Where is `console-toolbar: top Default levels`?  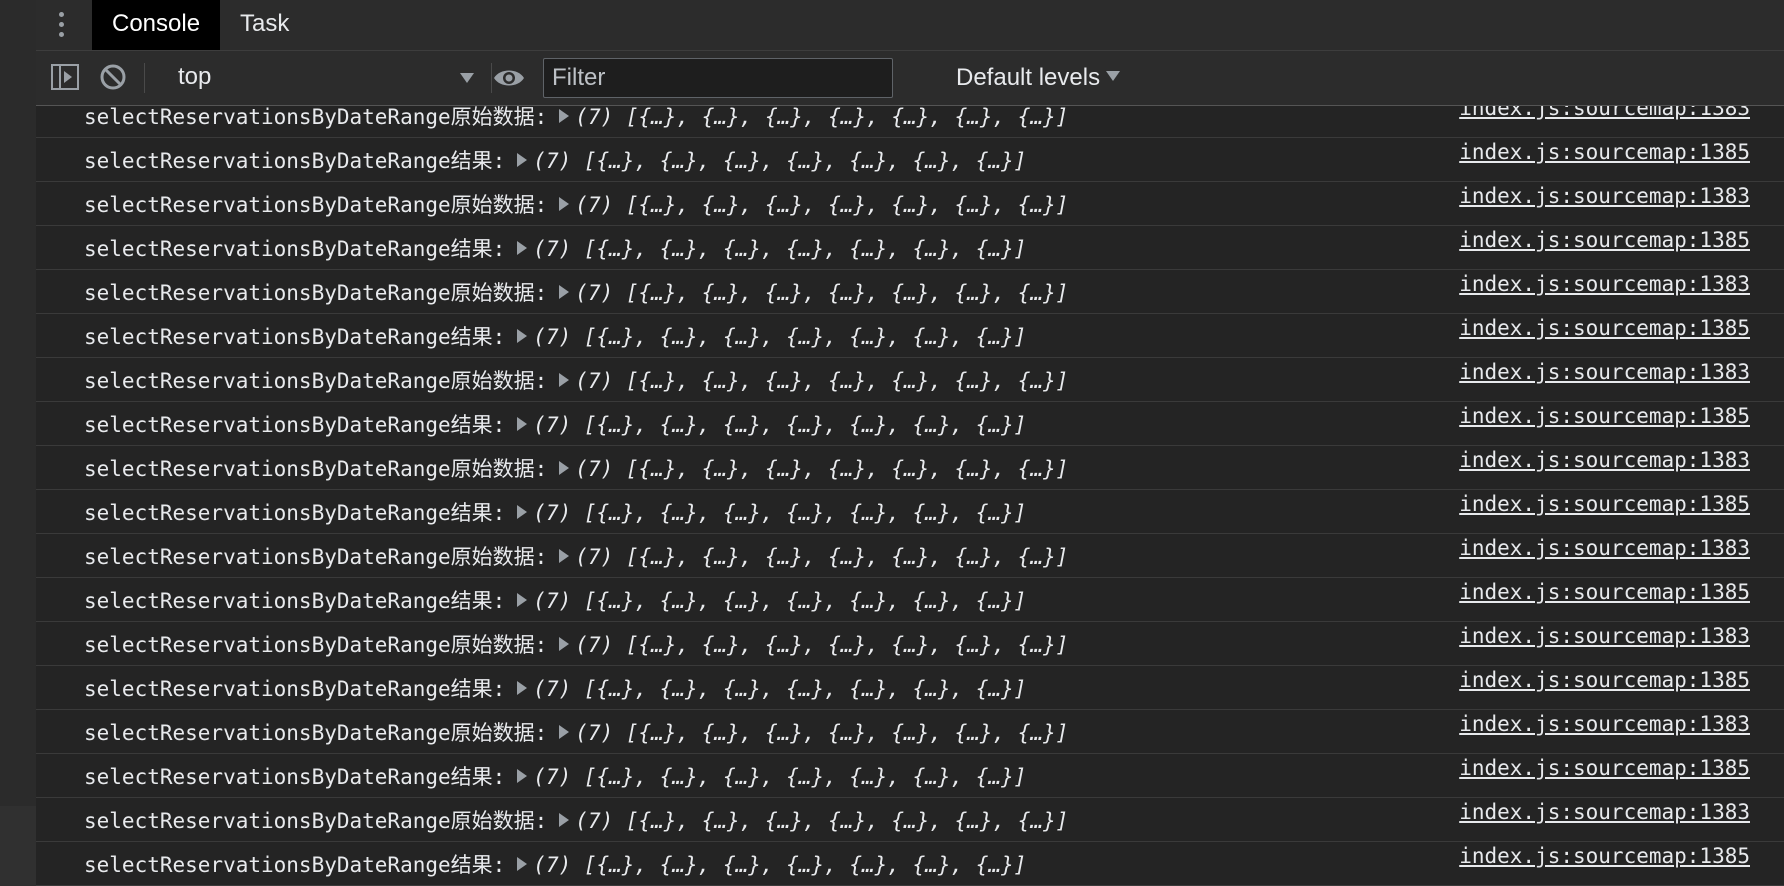
console-toolbar: top Default levels is located at coordinates (910, 78).